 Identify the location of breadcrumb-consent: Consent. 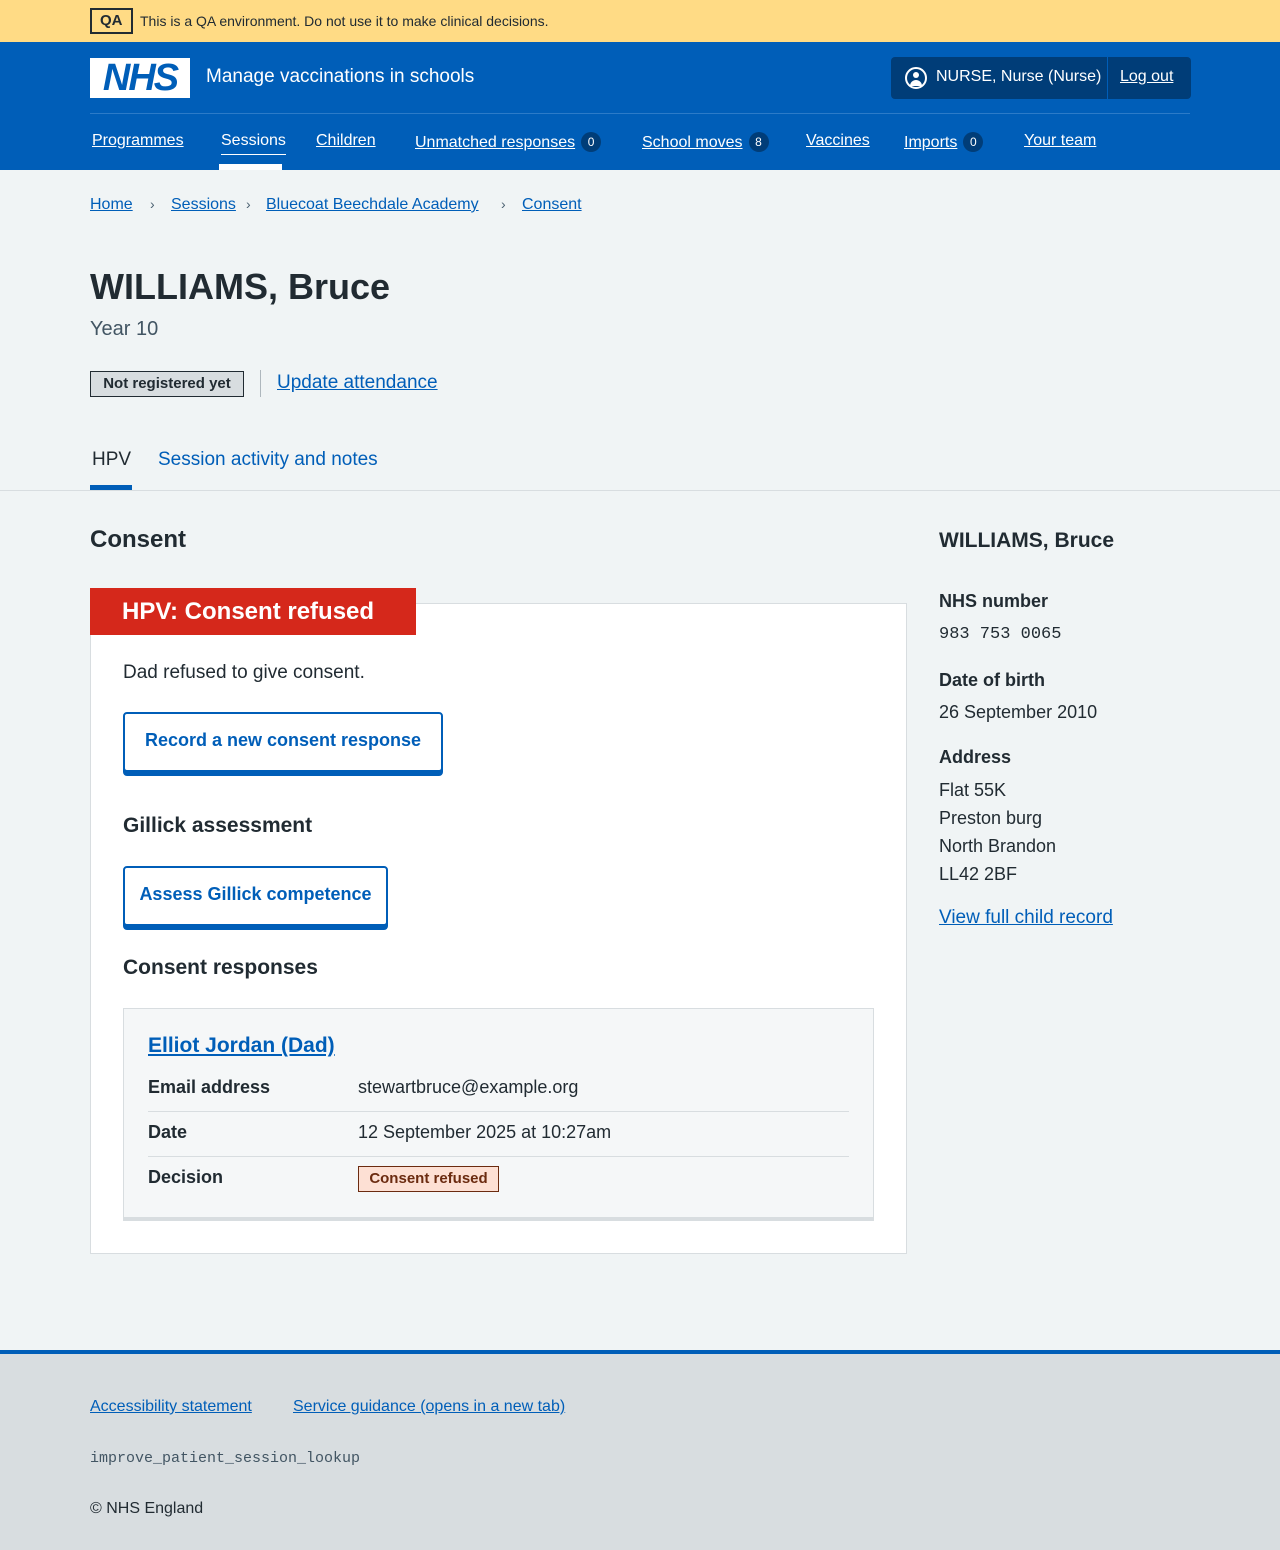
(552, 205).